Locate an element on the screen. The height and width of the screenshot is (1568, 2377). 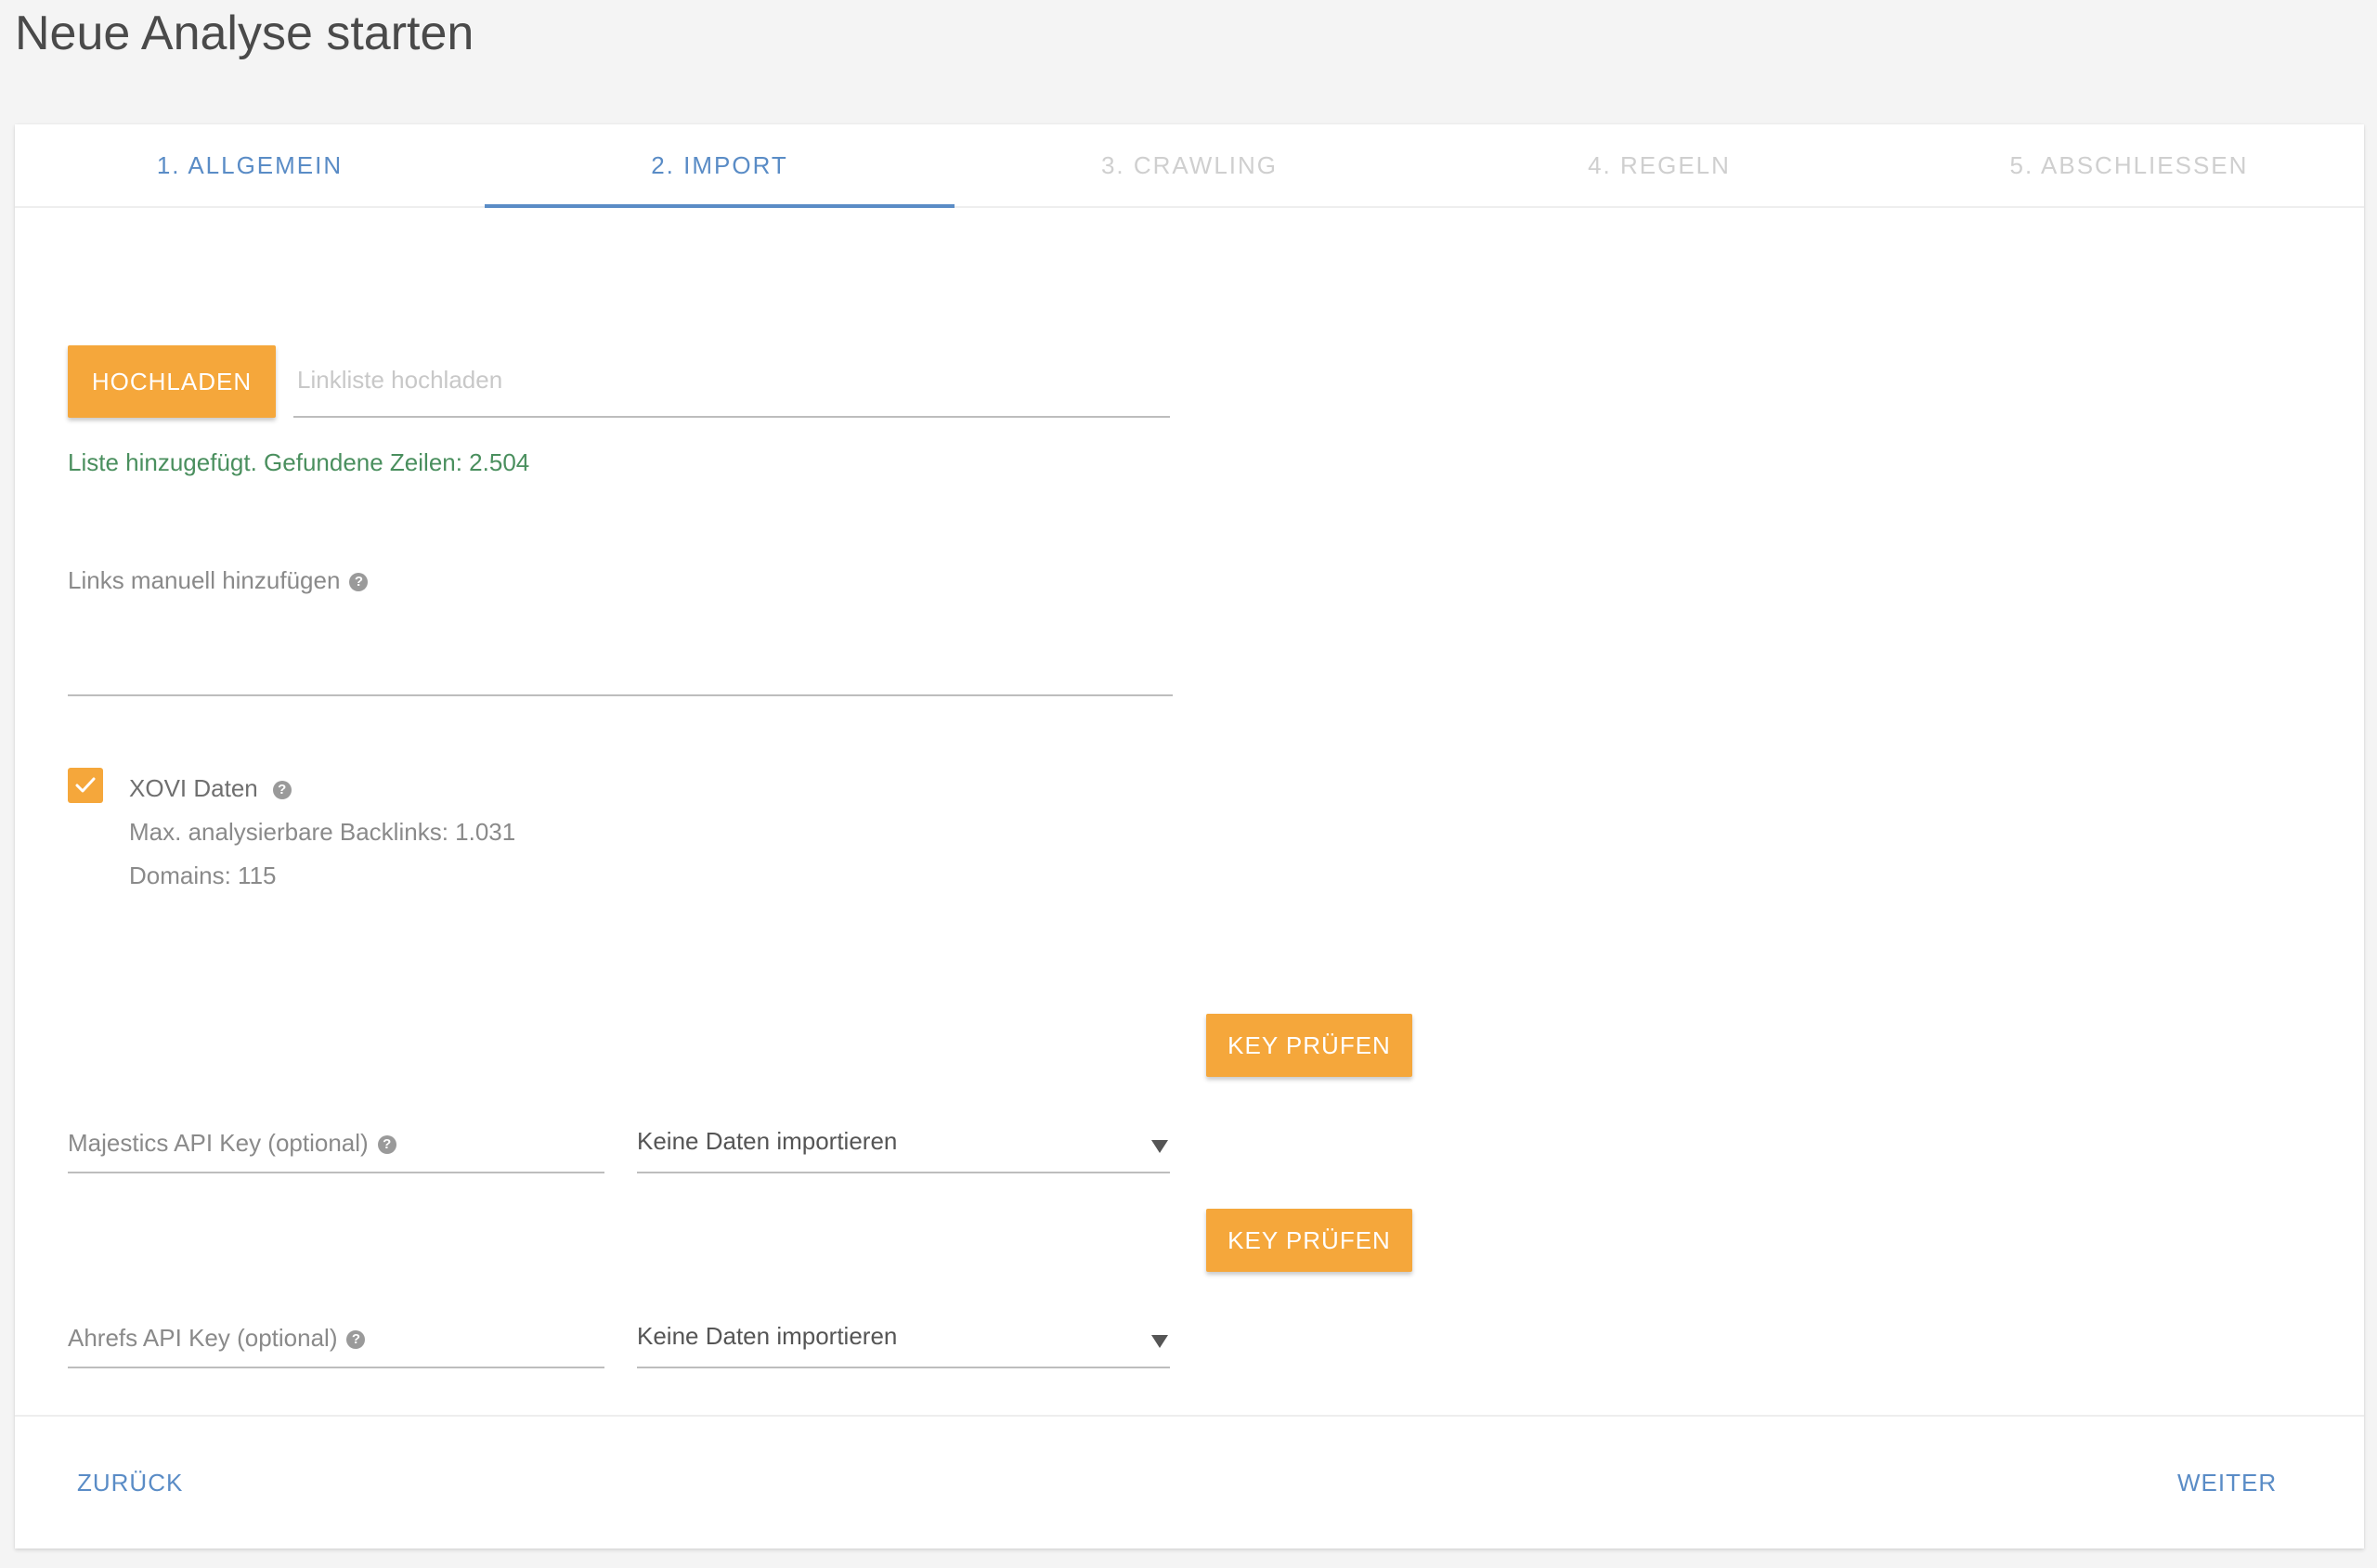
xovi-domains: Domains: 115 is located at coordinates (203, 876).